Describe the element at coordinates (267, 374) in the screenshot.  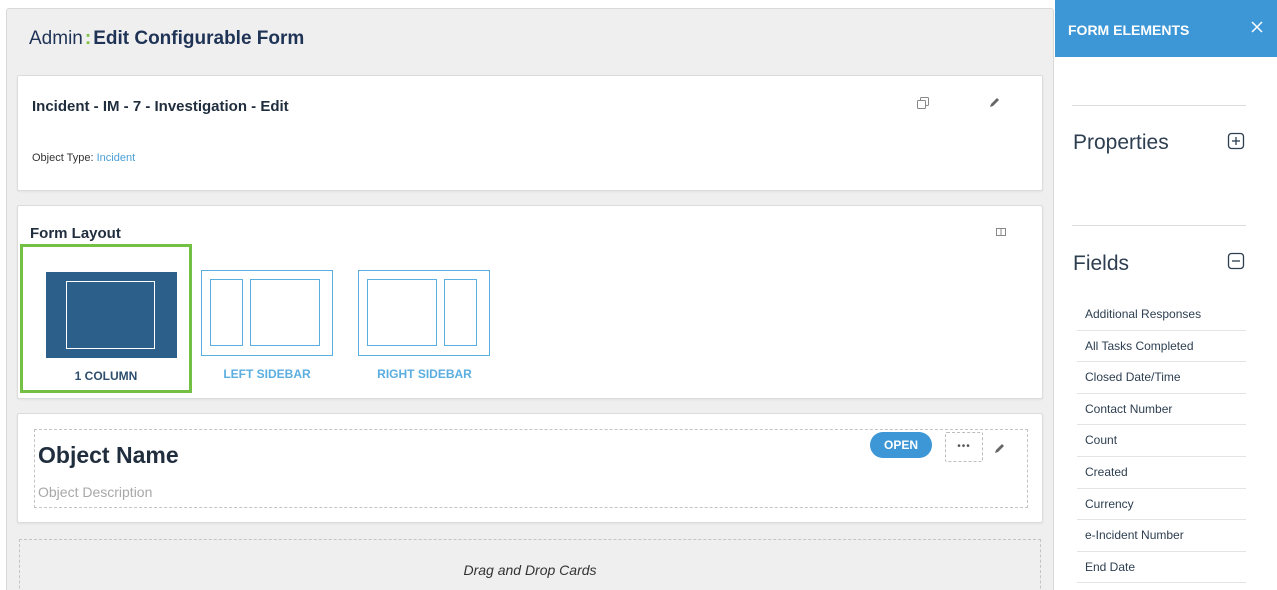
I see `layout-option-label: LEFT SIDEBAR` at that location.